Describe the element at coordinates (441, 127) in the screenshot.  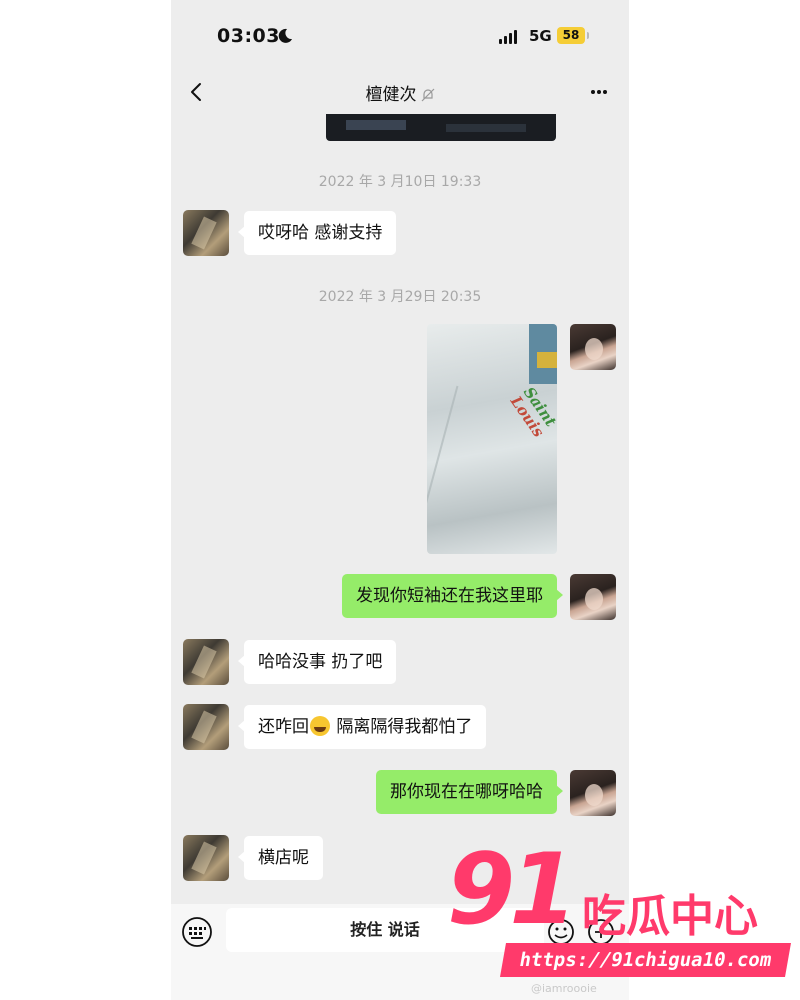
I see `previous-image-message` at that location.